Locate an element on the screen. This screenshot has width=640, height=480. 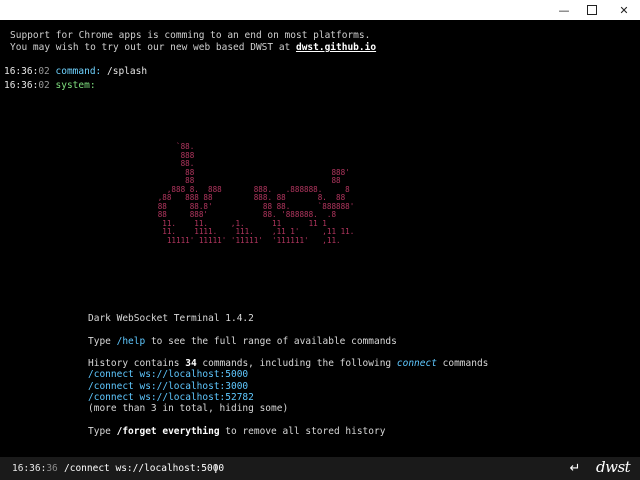
history-more-note: (more than 3 in total, hiding some) is located at coordinates (188, 409).